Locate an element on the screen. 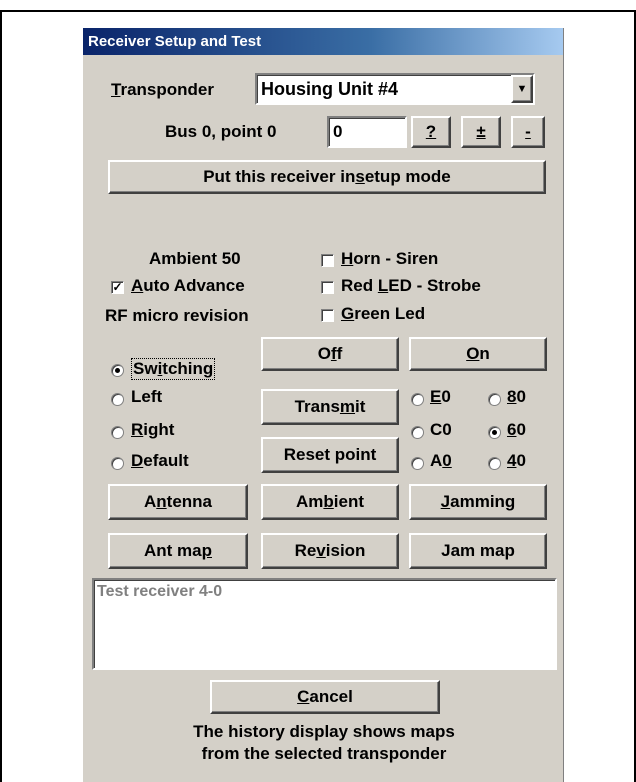 The height and width of the screenshot is (782, 636). footer-line-2: from the selected transponder is located at coordinates (324, 753).